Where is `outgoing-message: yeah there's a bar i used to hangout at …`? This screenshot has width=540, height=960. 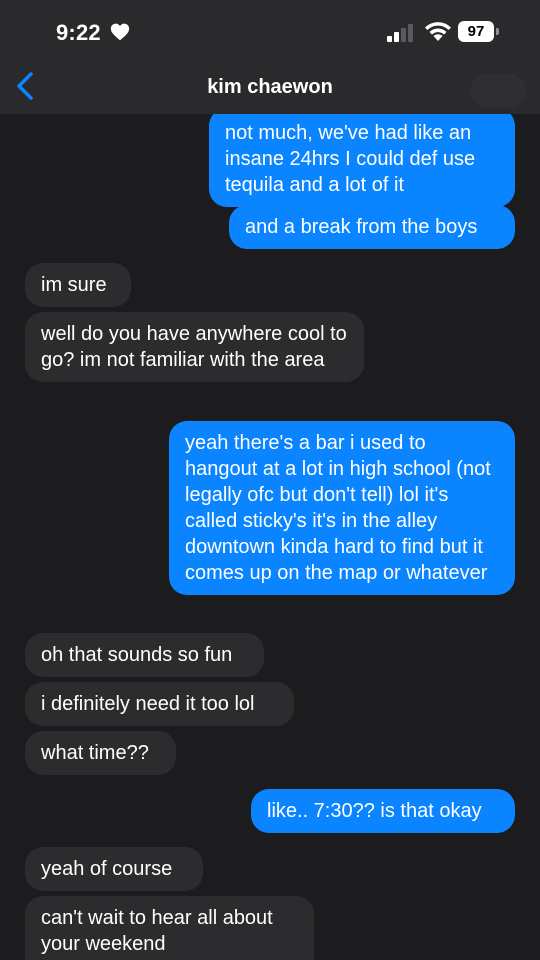
outgoing-message: yeah there's a bar i used to hangout at … is located at coordinates (342, 508).